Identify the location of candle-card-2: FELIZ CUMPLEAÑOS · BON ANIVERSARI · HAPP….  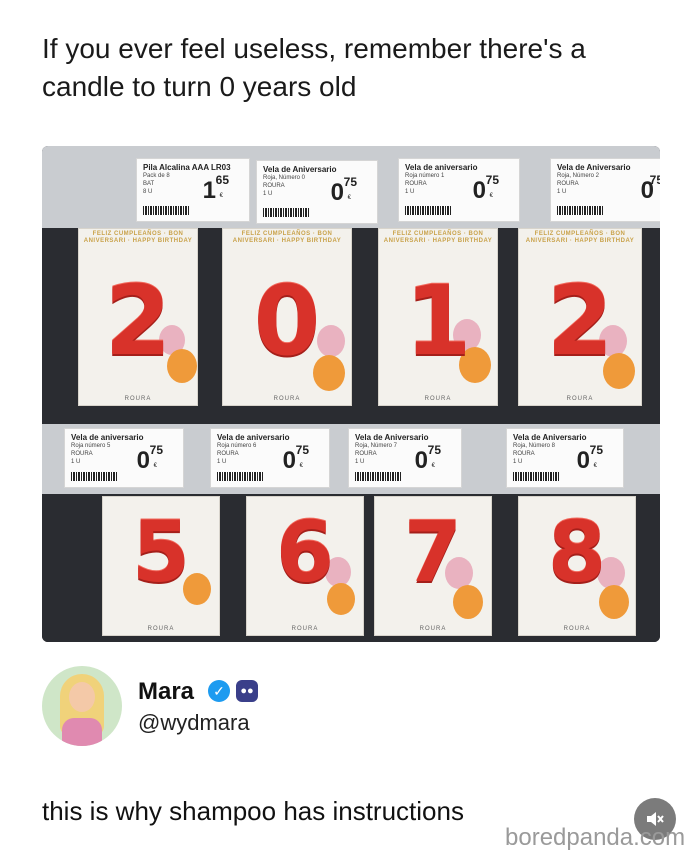
(580, 317).